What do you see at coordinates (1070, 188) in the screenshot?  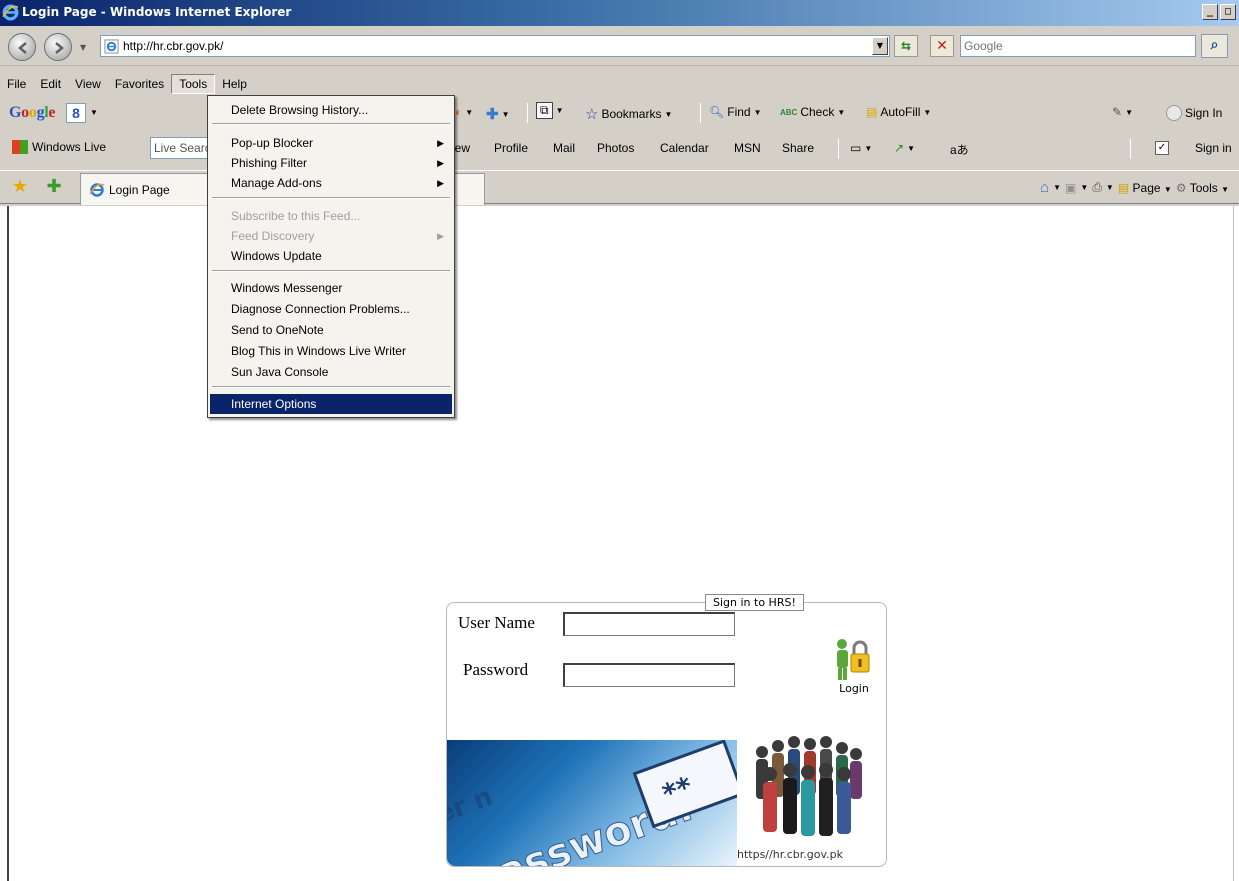 I see `feeds-icon: ▣` at bounding box center [1070, 188].